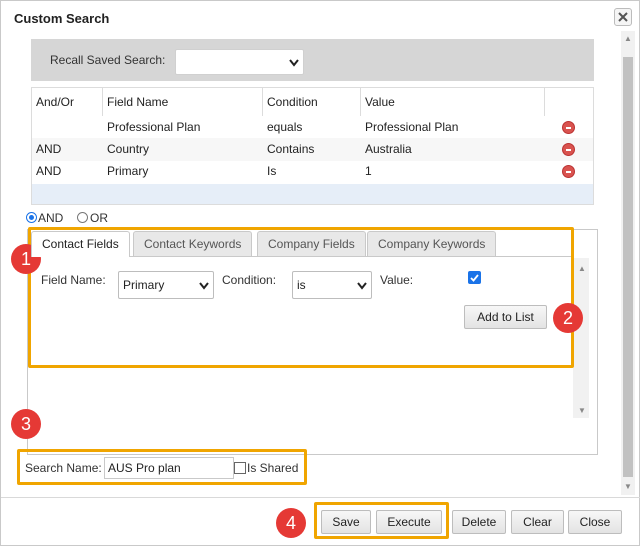  I want to click on table-footer, so click(312, 194).